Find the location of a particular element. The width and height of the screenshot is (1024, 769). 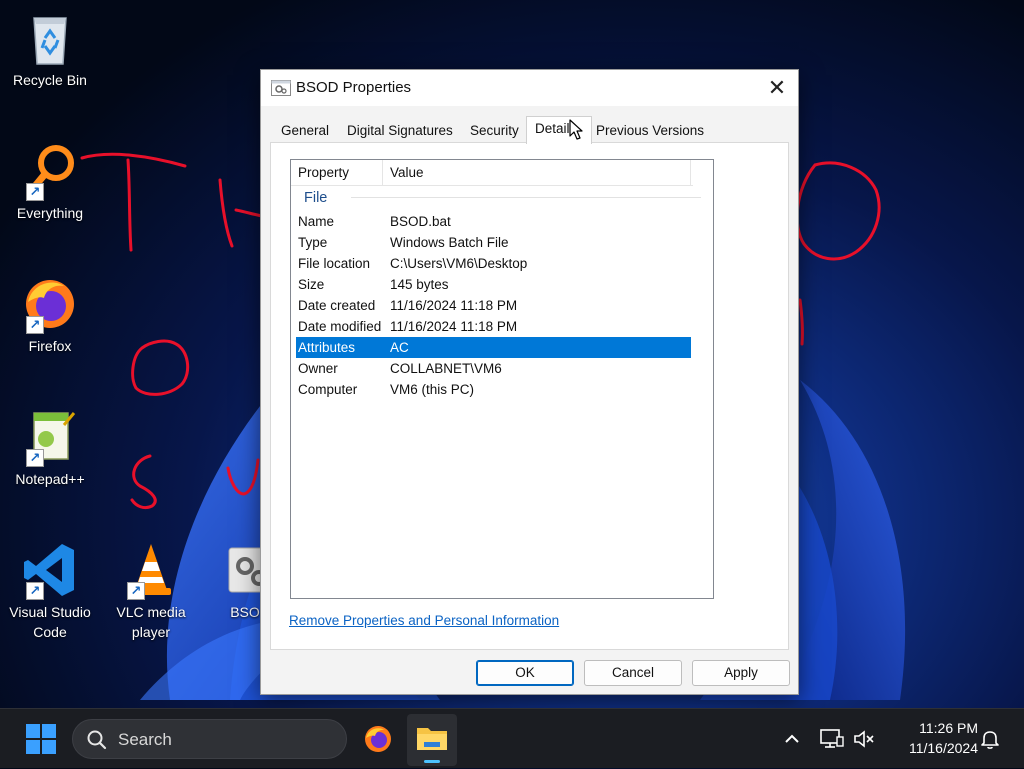

group-divider is located at coordinates (526, 197).